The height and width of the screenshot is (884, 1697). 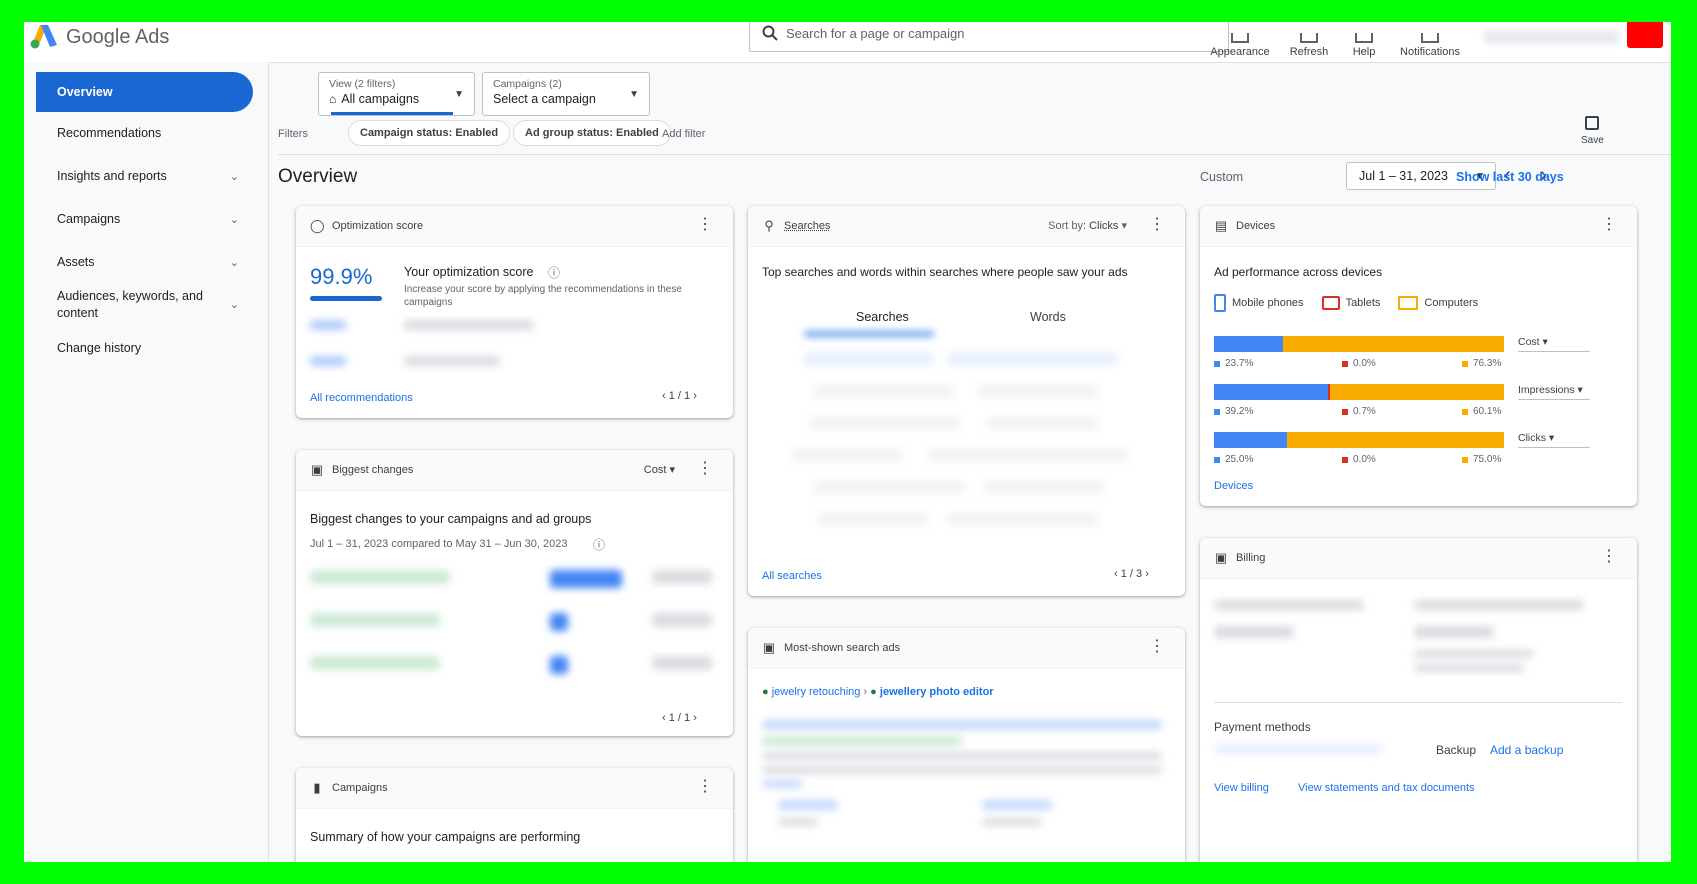 I want to click on sort-dropdown: Cost ▾, so click(x=659, y=469).